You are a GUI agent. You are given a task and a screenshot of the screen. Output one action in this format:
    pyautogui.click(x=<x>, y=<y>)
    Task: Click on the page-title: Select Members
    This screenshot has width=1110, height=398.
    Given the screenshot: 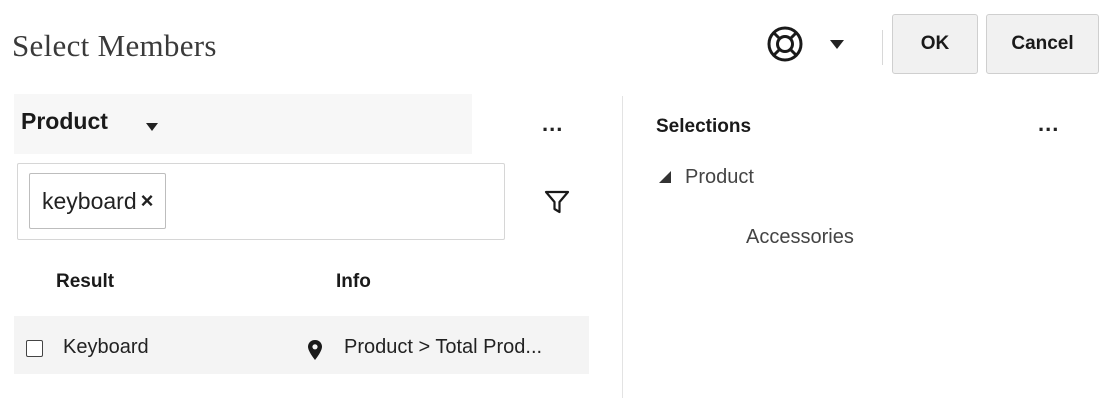 What is the action you would take?
    pyautogui.click(x=114, y=45)
    